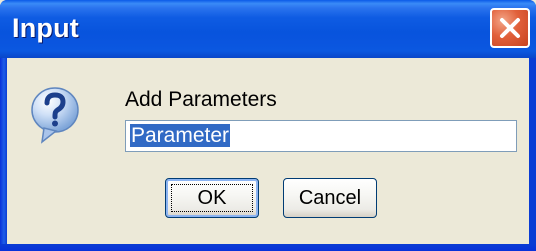 The image size is (536, 251). What do you see at coordinates (180, 135) in the screenshot?
I see `input-selected-text: Parameter` at bounding box center [180, 135].